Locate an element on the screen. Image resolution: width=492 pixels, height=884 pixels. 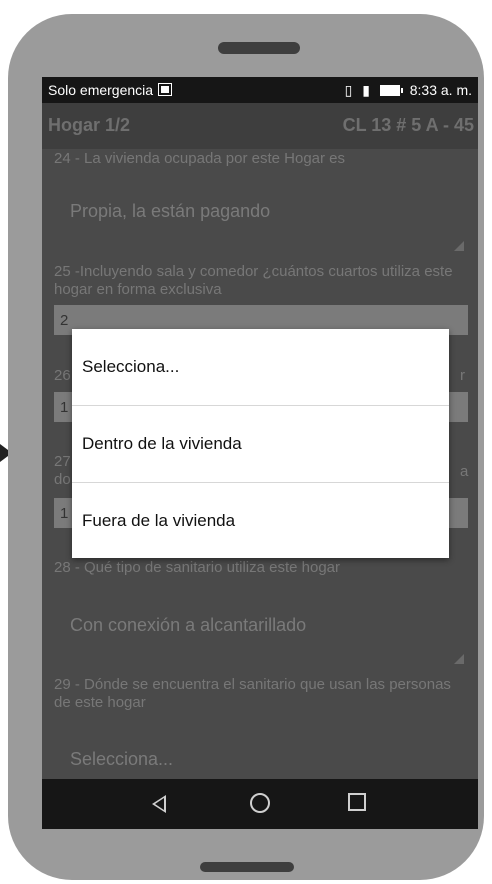
back-icon is located at coordinates (159, 804).